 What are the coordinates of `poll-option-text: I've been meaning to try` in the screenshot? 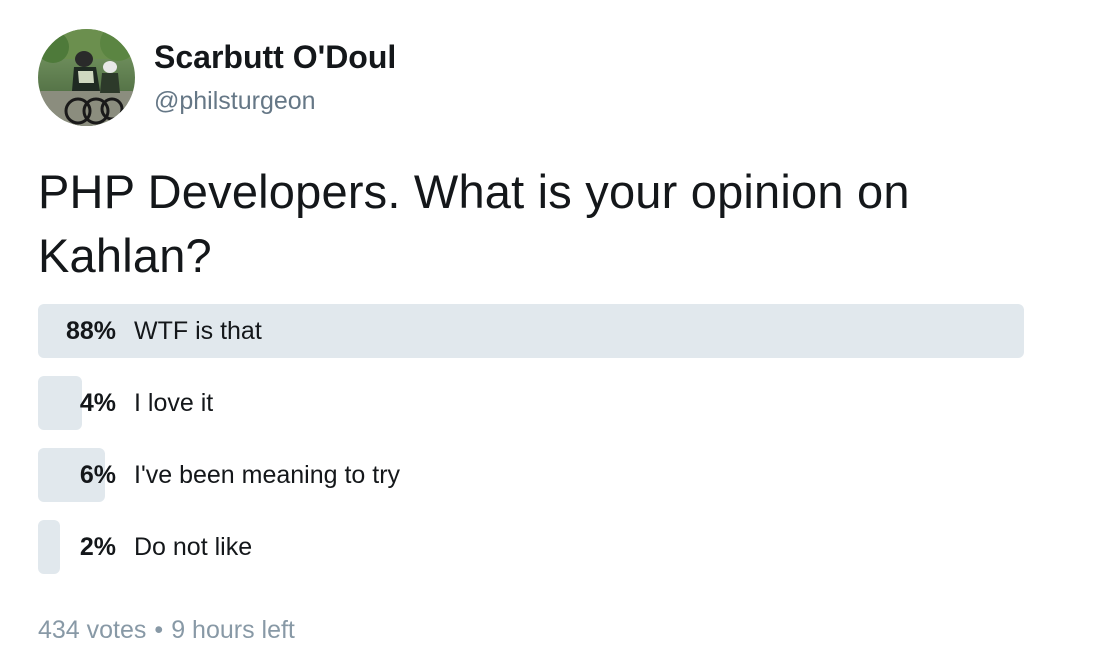 It's located at (267, 474).